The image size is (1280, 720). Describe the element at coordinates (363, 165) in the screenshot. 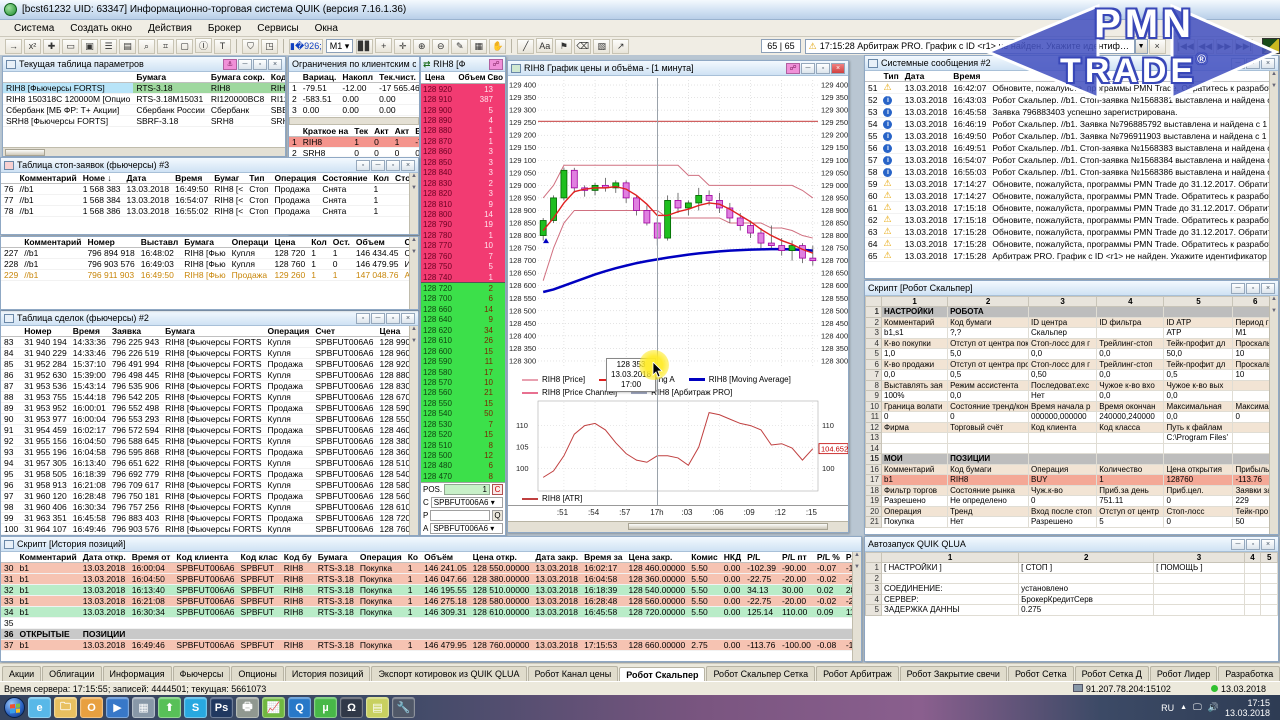

I see `restore-button: ▫` at that location.